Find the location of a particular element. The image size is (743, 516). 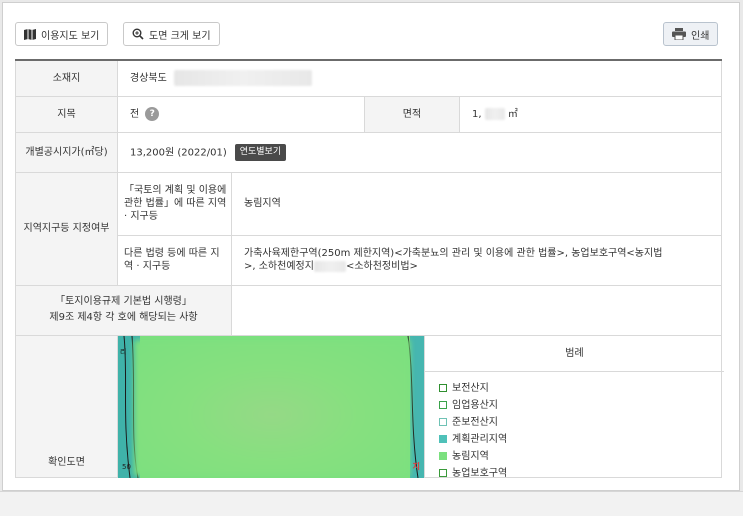

plan-label: 확인도면 is located at coordinates (66, 406).